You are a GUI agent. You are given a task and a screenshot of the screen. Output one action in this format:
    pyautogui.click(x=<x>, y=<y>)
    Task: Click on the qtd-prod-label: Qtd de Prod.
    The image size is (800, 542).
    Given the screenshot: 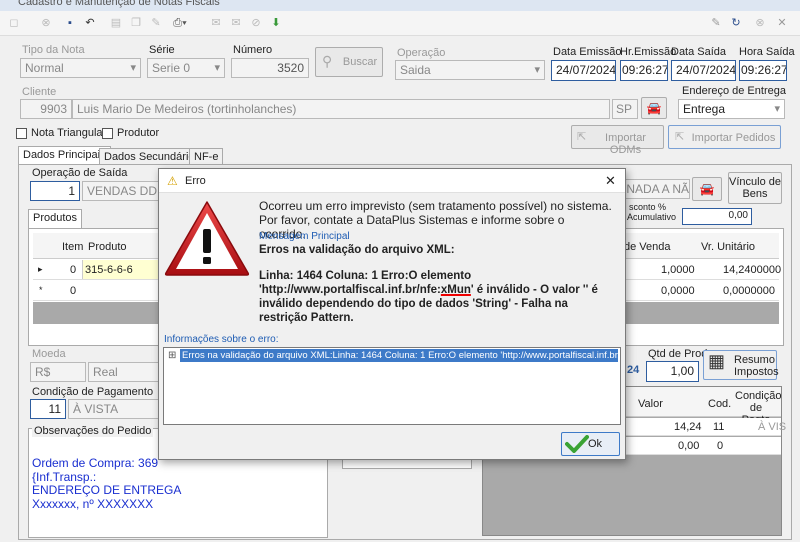 What is the action you would take?
    pyautogui.click(x=679, y=354)
    